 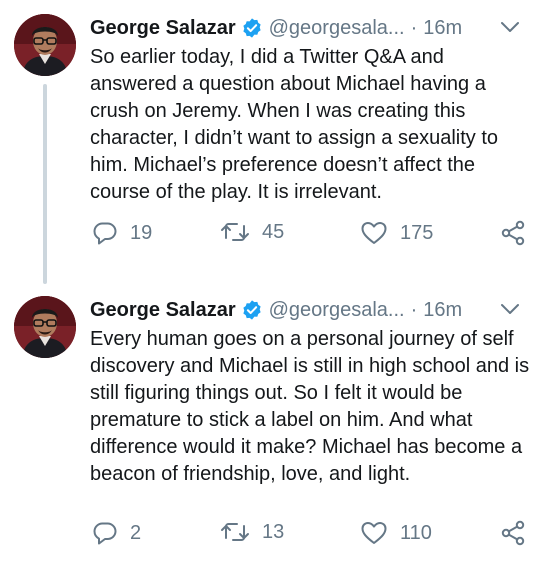 What do you see at coordinates (396, 533) in the screenshot?
I see `like-button: 110` at bounding box center [396, 533].